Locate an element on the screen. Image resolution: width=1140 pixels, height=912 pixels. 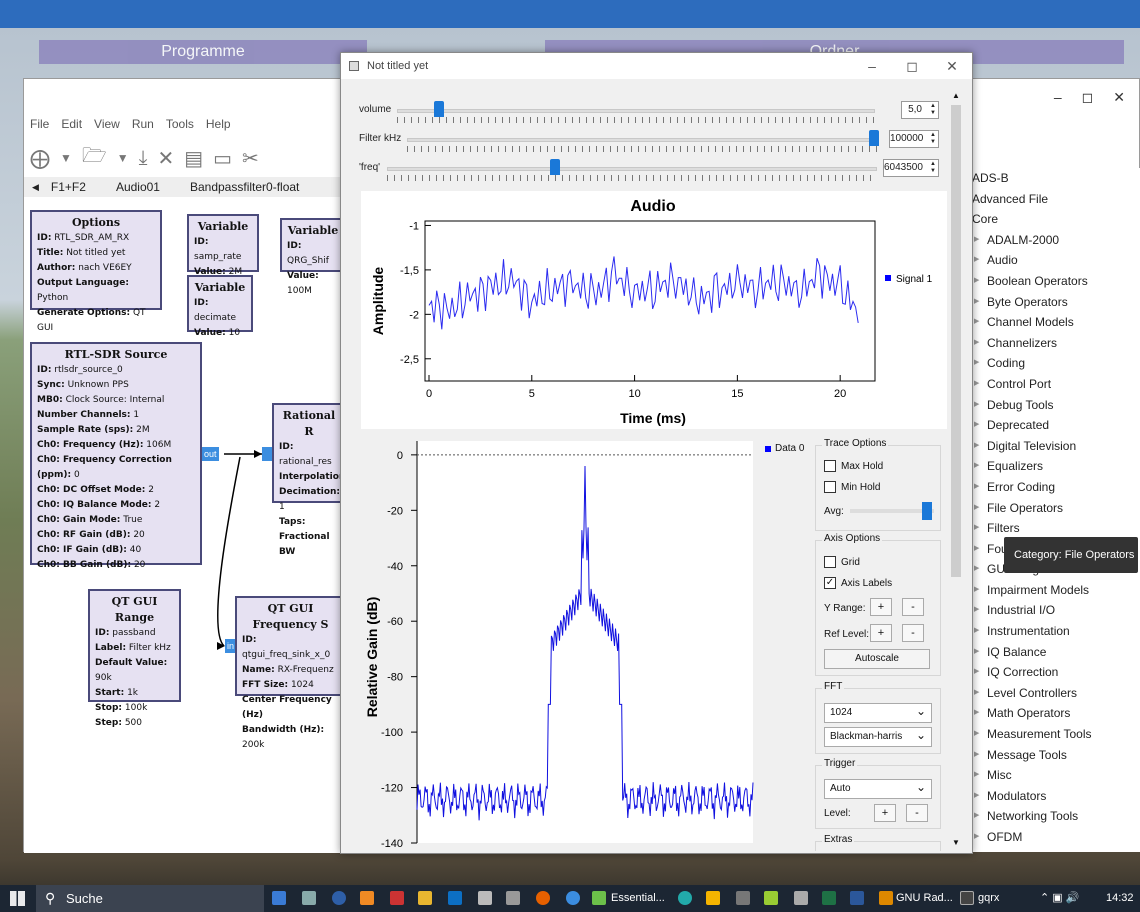
axis-labels-checkbox: ✓ Axis Labels is located at coordinates (858, 583).